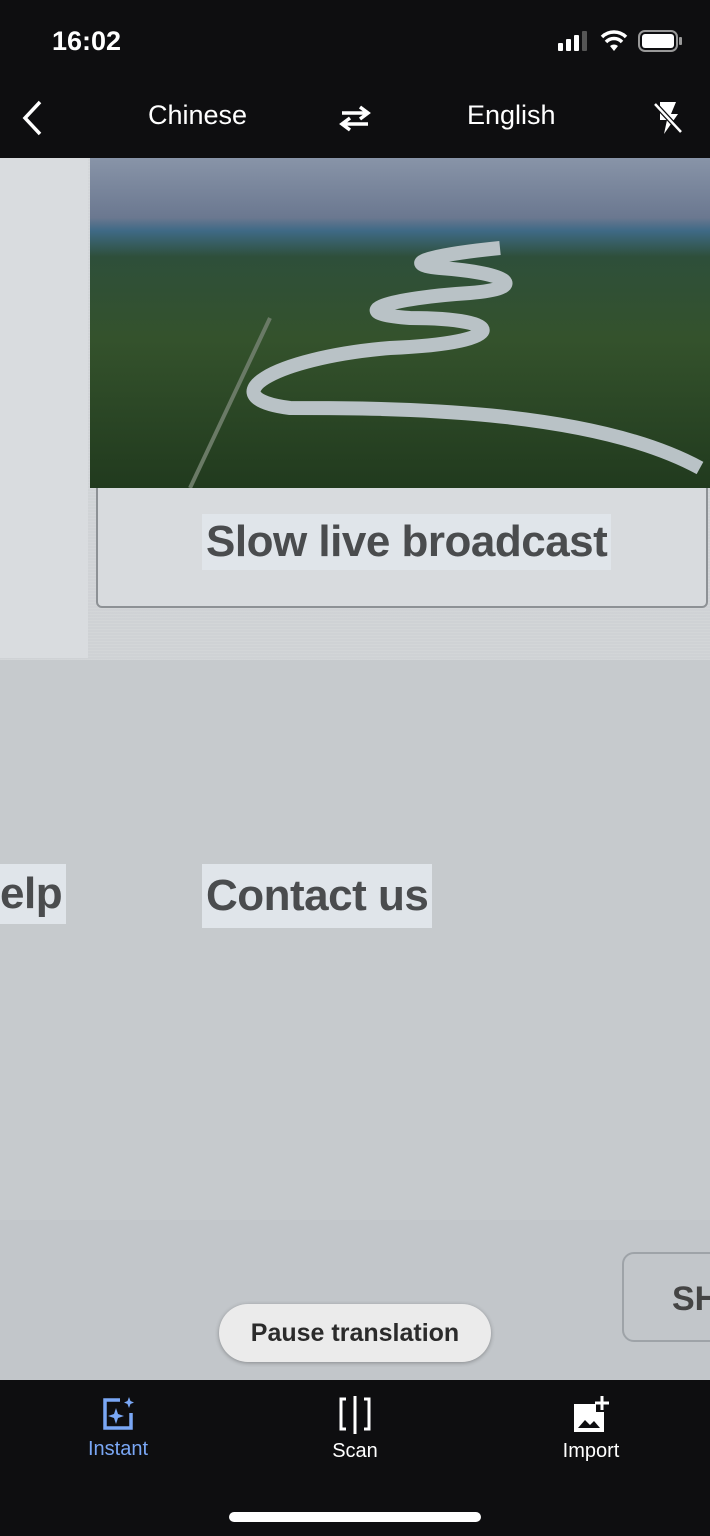  What do you see at coordinates (407, 542) in the screenshot?
I see `translated-text-overlay: Slow live broadcast` at bounding box center [407, 542].